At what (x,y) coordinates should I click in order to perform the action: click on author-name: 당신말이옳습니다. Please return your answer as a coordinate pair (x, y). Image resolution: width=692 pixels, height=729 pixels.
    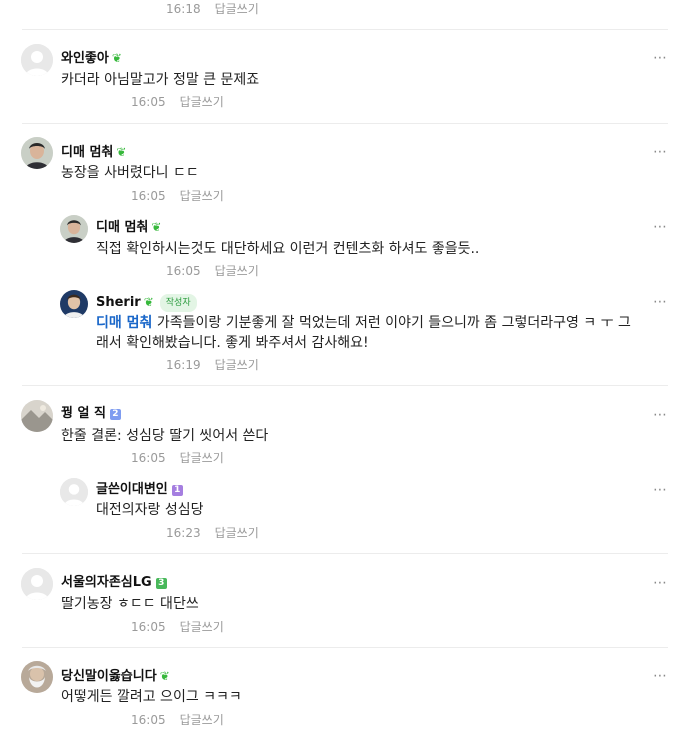
    Looking at the image, I should click on (109, 676).